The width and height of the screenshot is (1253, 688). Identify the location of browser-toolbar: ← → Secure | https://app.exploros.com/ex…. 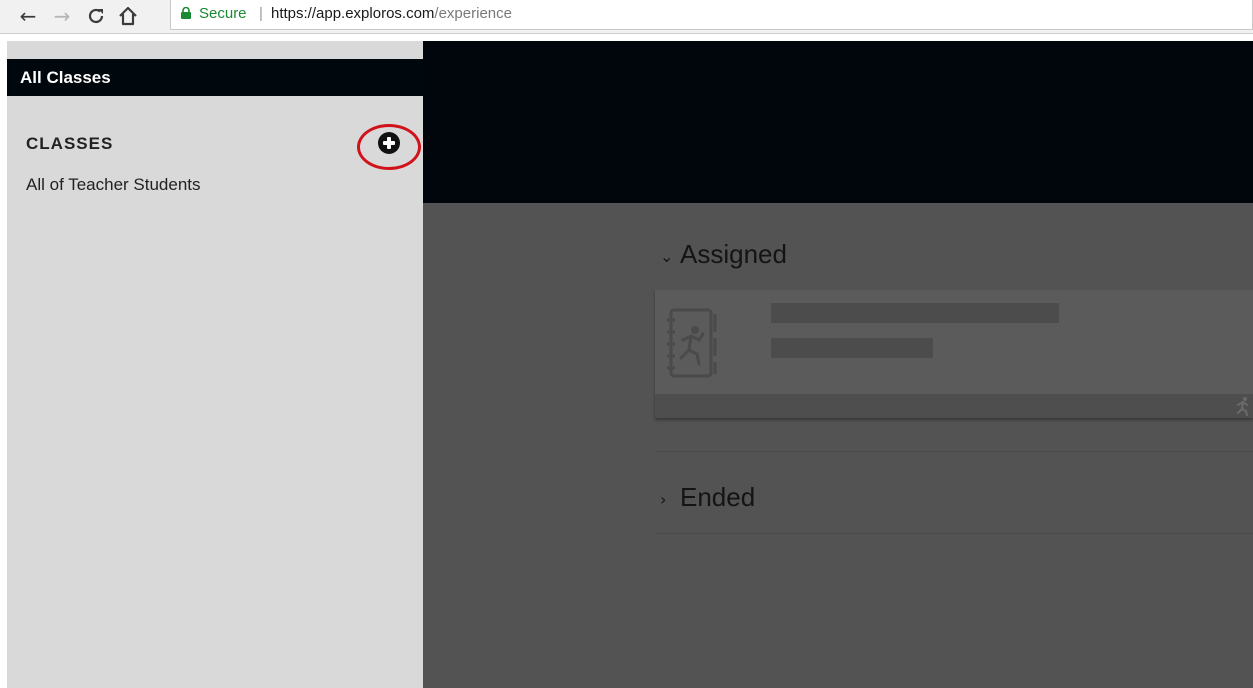
(626, 17).